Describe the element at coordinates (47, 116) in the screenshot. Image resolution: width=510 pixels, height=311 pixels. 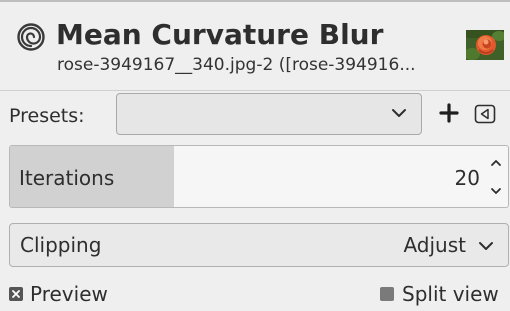
I see `presets-label: Presets:` at that location.